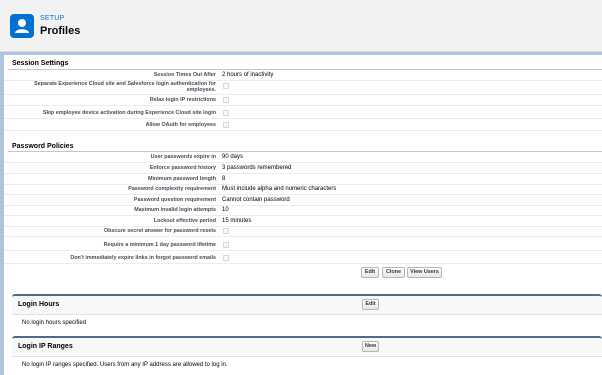  I want to click on clone-button: Clone, so click(393, 272).